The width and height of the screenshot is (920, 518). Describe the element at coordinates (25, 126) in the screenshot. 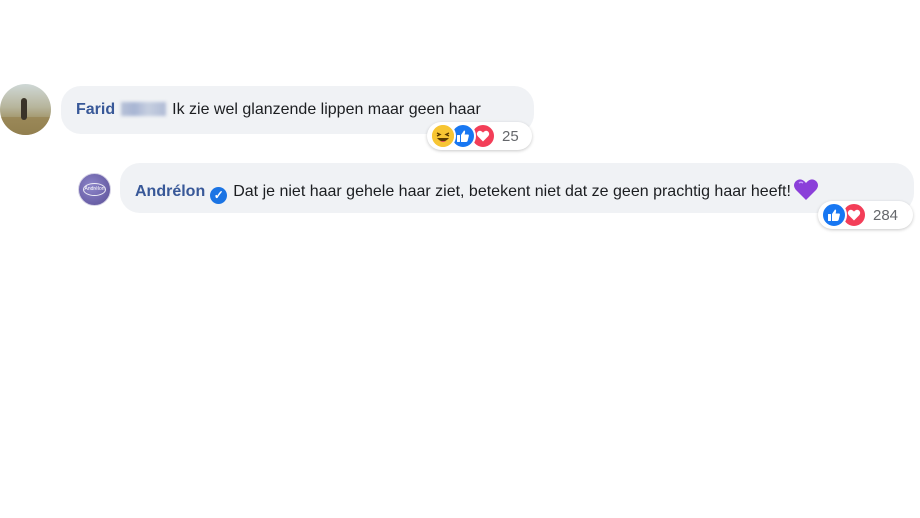

I see `avatar-photo-ground` at that location.